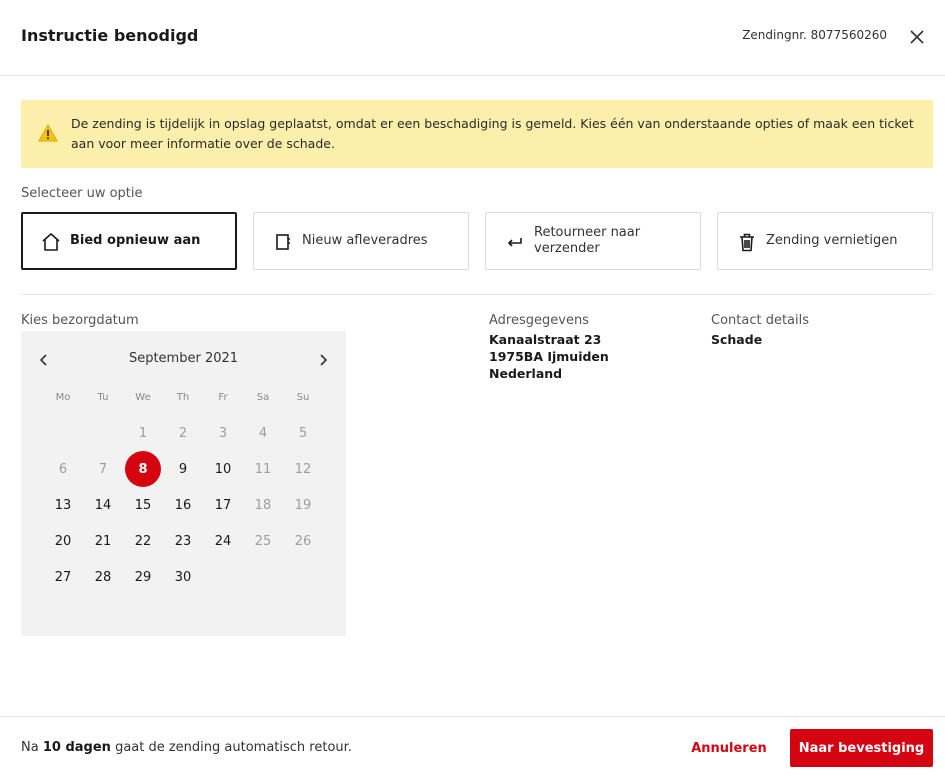 This screenshot has height=778, width=945. Describe the element at coordinates (587, 240) in the screenshot. I see `option-label: Retourneer naar verzender` at that location.